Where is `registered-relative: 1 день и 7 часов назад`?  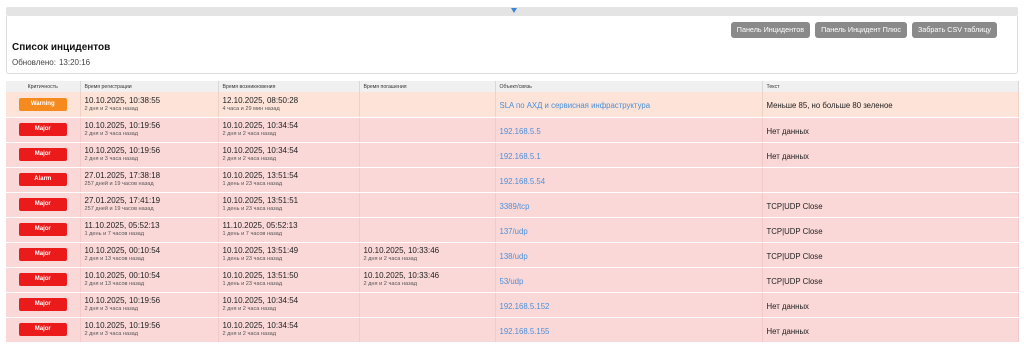
registered-relative: 1 день и 7 часов назад is located at coordinates (114, 234).